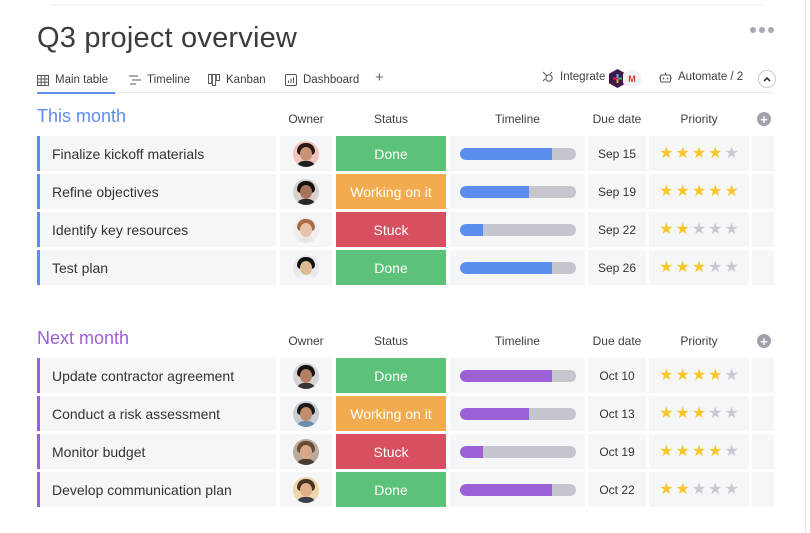  Describe the element at coordinates (617, 191) in the screenshot. I see `due-date-cell: Sep 19` at that location.